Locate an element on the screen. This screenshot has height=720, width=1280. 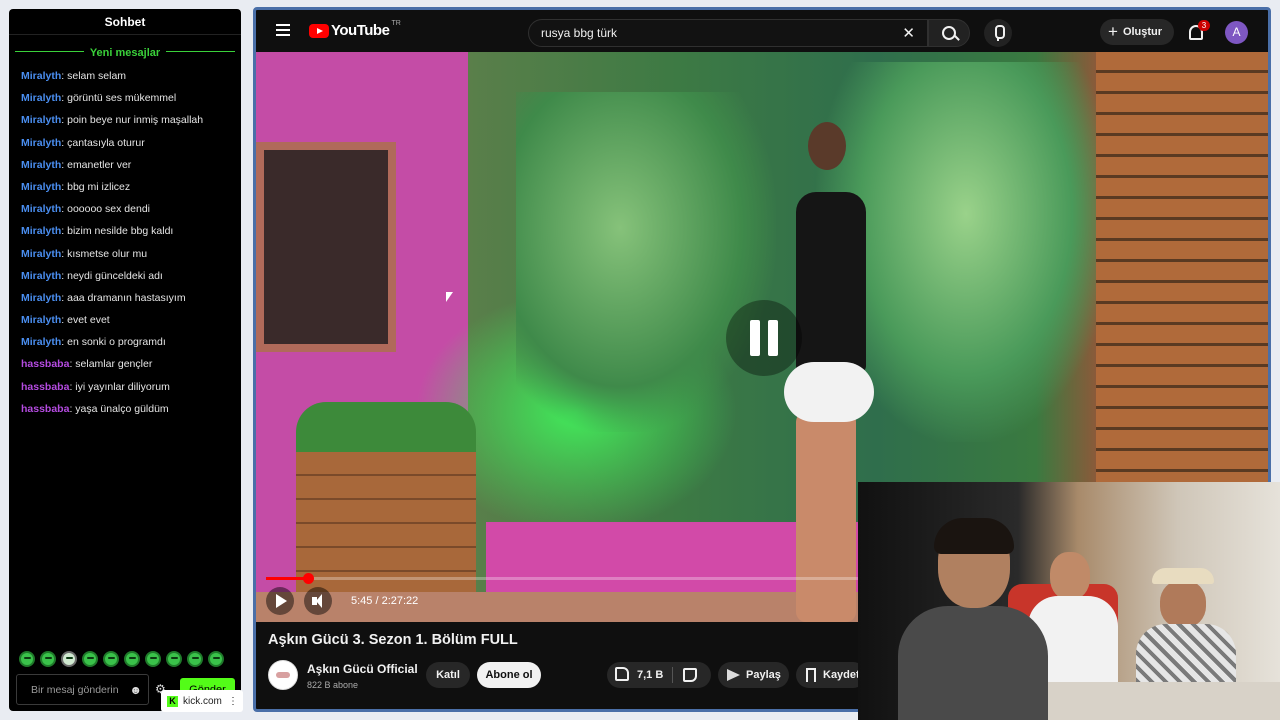
clear-search-icon: ✕ is located at coordinates (908, 33).